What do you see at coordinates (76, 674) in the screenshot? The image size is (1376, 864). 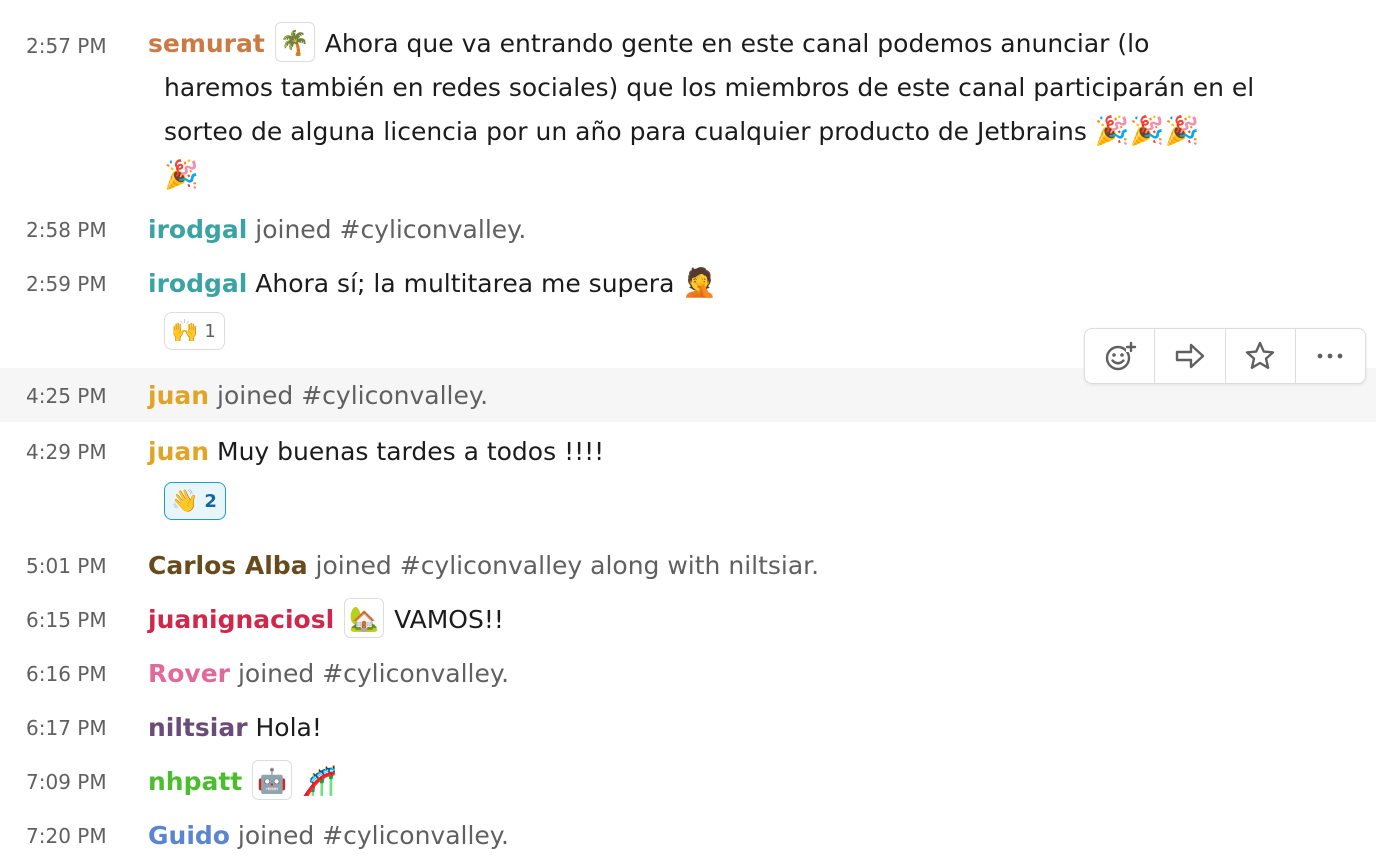 I see `message-timestamp: 6:16 PM` at bounding box center [76, 674].